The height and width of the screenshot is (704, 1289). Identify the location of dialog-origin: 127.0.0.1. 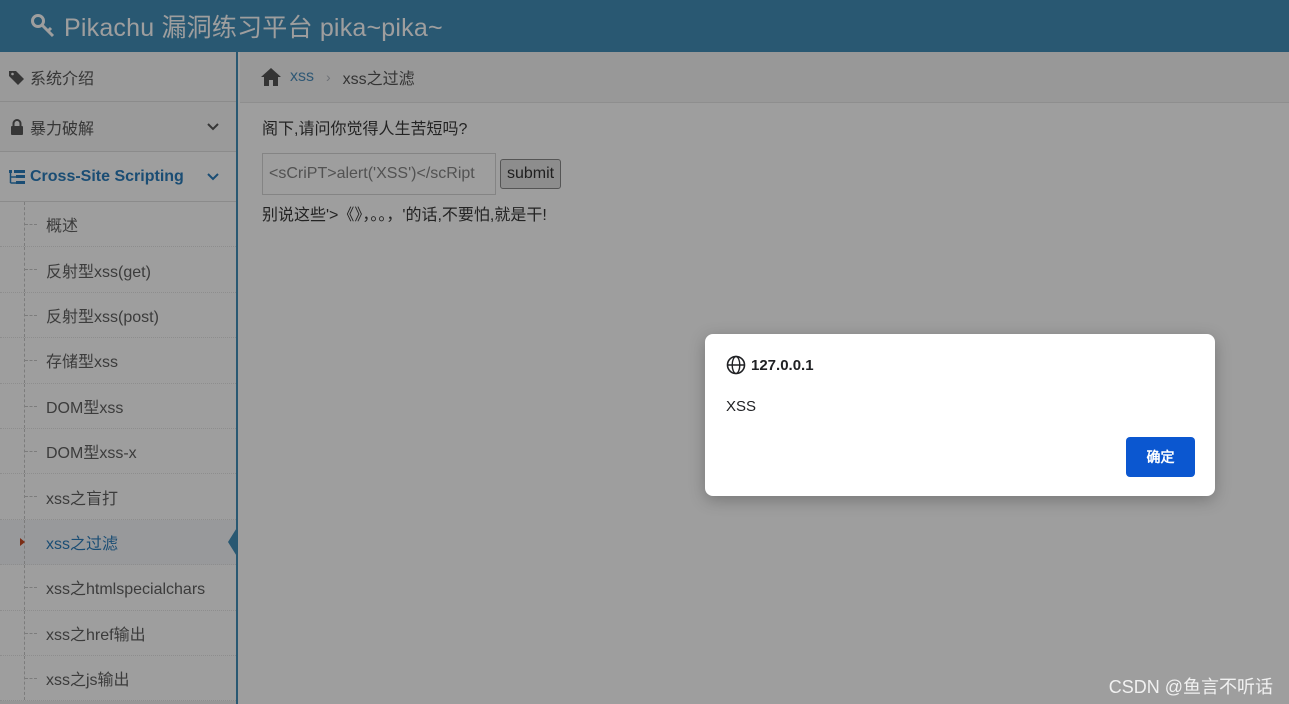
(770, 365).